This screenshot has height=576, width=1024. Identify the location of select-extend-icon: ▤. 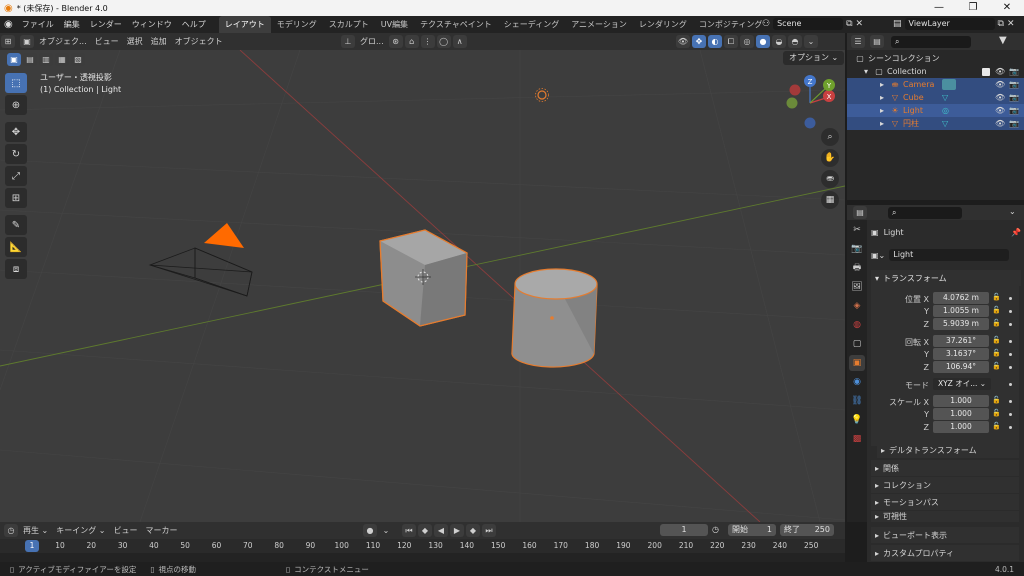
(30, 59).